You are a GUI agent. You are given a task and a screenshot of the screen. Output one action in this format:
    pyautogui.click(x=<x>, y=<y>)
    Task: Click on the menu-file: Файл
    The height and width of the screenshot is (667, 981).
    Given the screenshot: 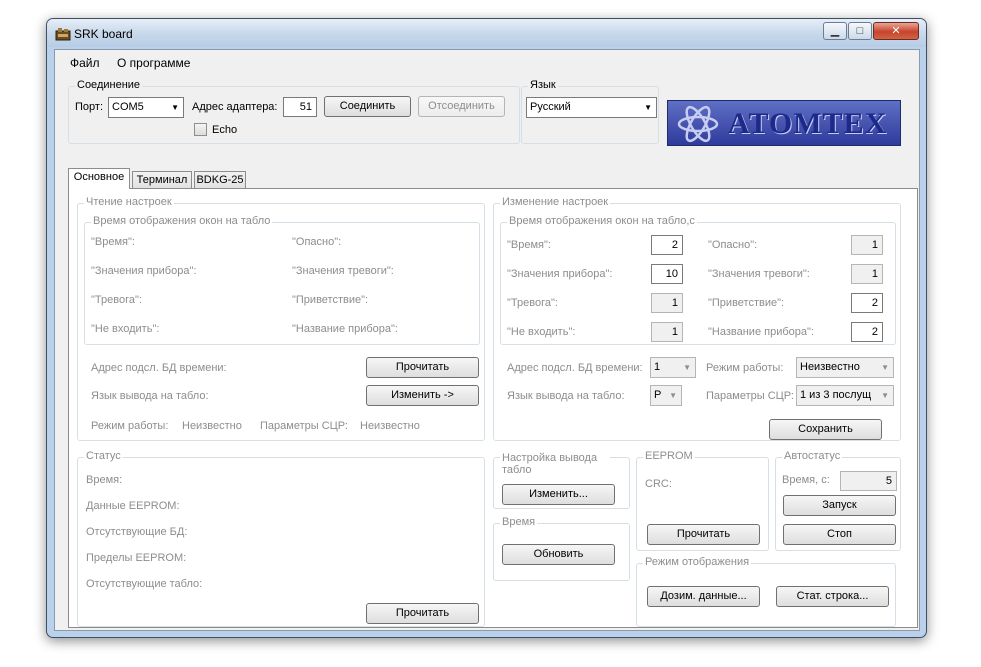 What is the action you would take?
    pyautogui.click(x=85, y=63)
    